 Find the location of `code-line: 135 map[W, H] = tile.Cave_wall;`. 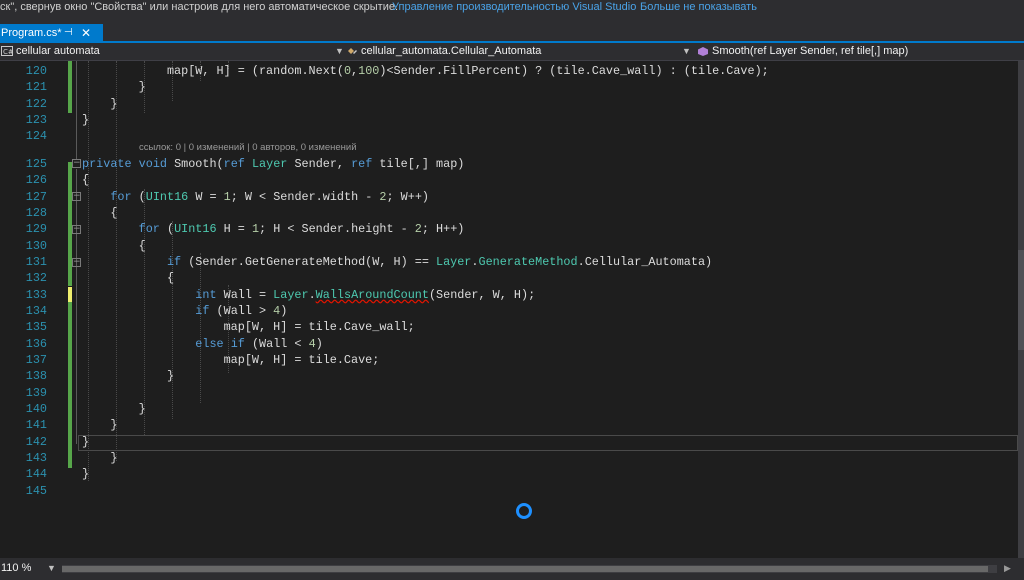

code-line: 135 map[W, H] = tile.Cave_wall; is located at coordinates (509, 327).